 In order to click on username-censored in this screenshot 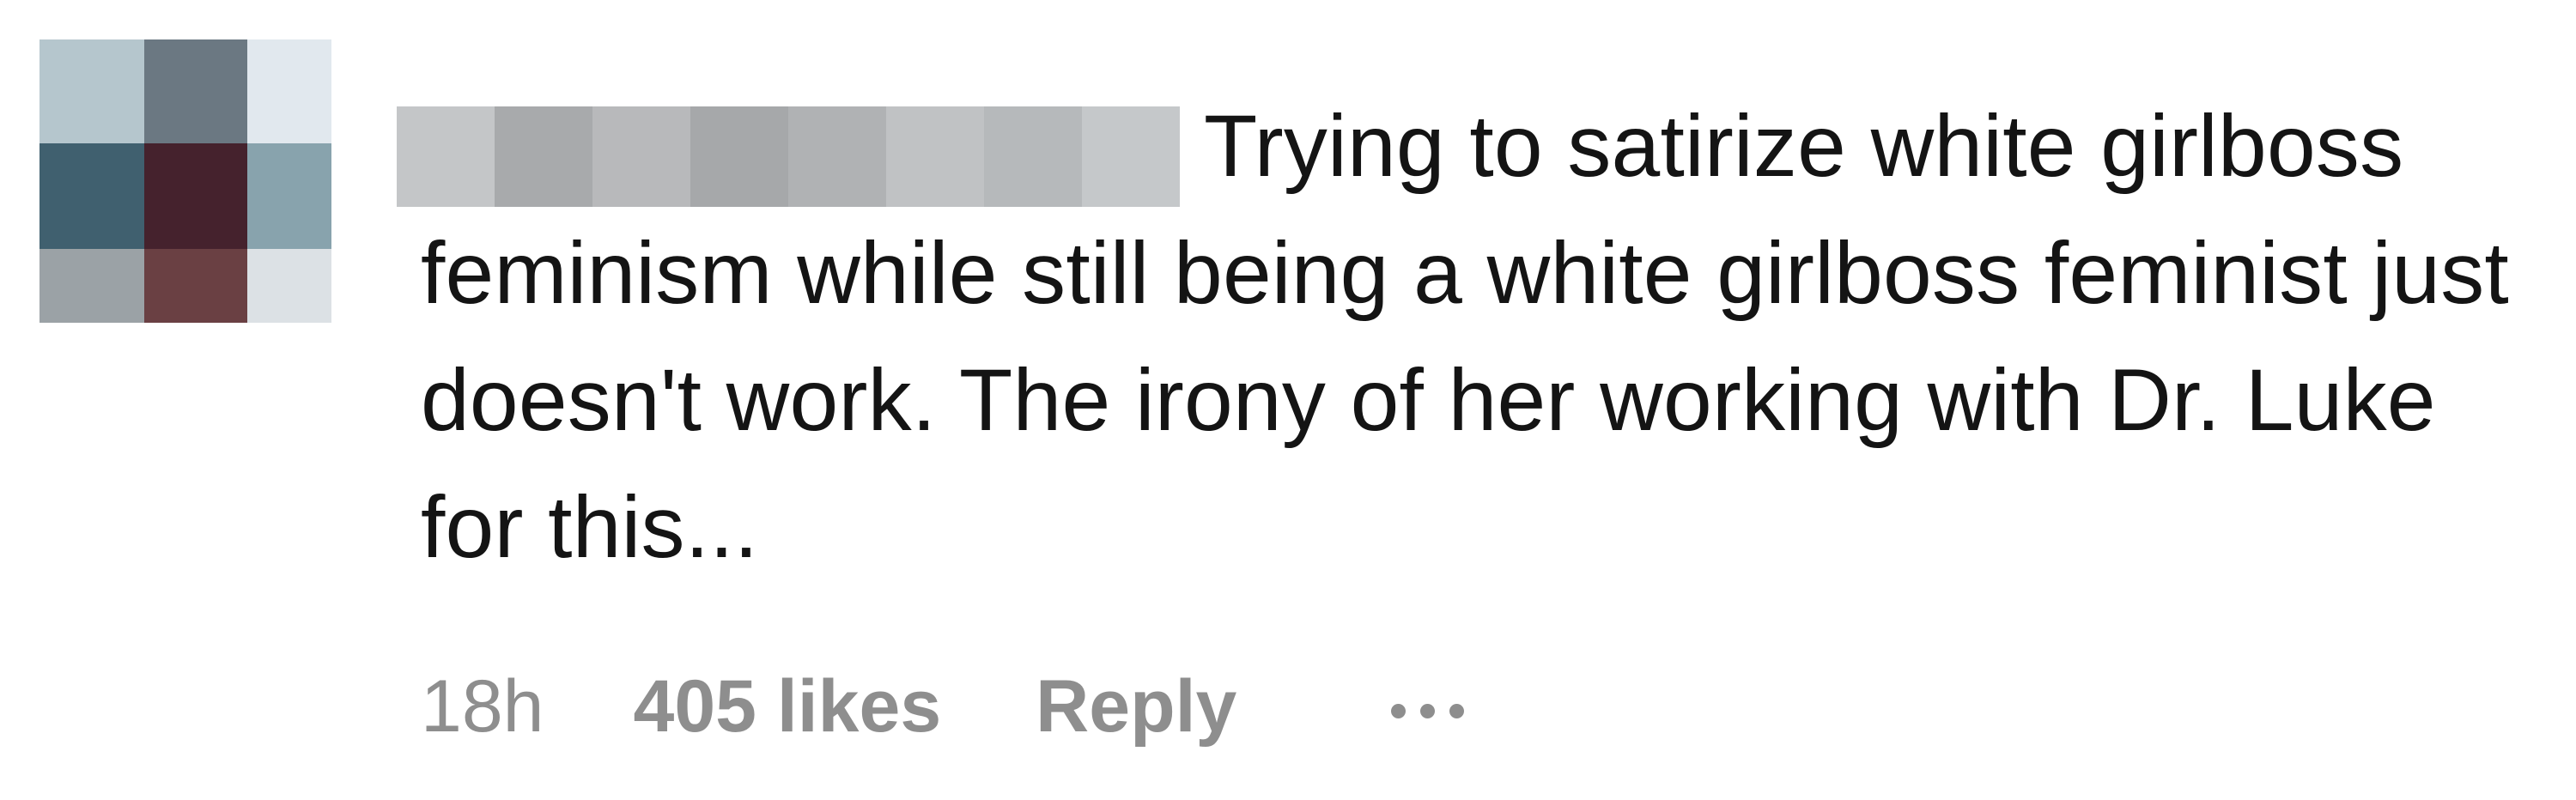, I will do `click(788, 157)`.